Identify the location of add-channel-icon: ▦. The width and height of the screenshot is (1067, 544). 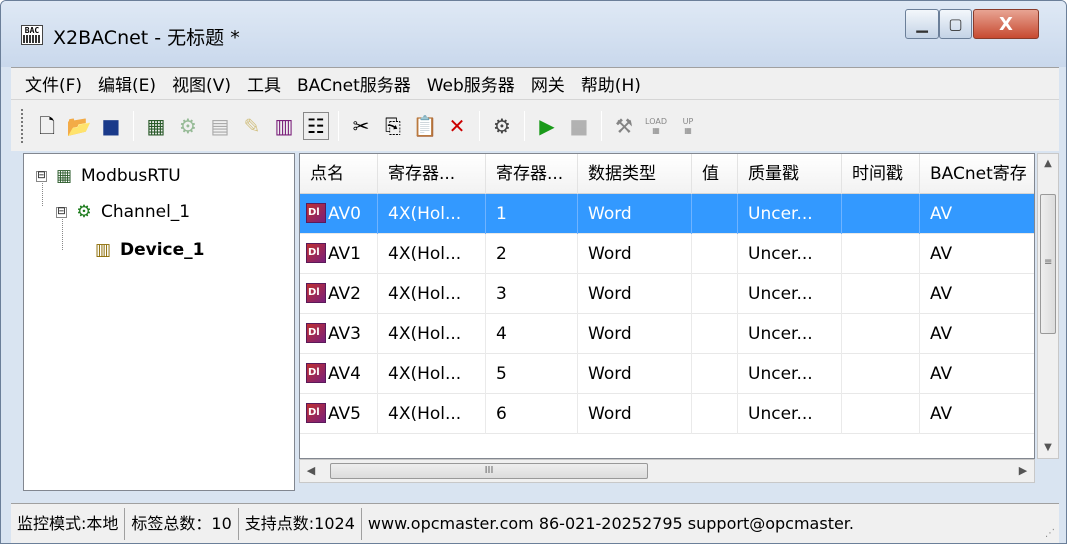
(156, 126).